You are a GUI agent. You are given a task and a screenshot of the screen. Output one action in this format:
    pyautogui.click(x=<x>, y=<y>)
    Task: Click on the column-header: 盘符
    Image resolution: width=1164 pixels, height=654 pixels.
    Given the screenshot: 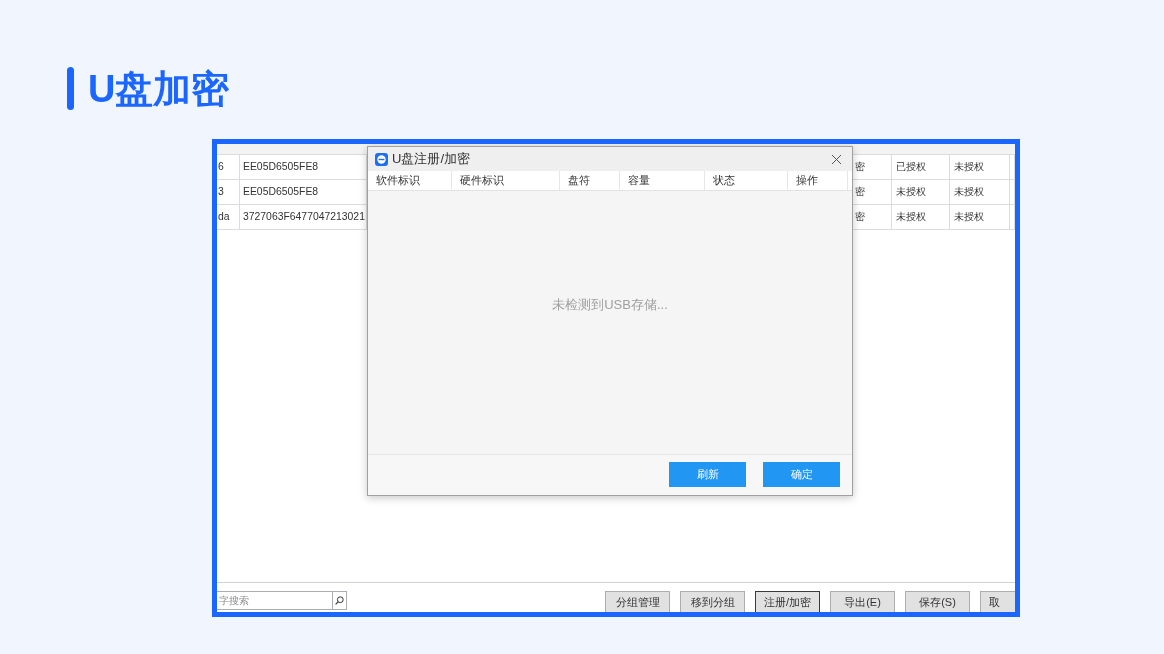 What is the action you would take?
    pyautogui.click(x=590, y=180)
    